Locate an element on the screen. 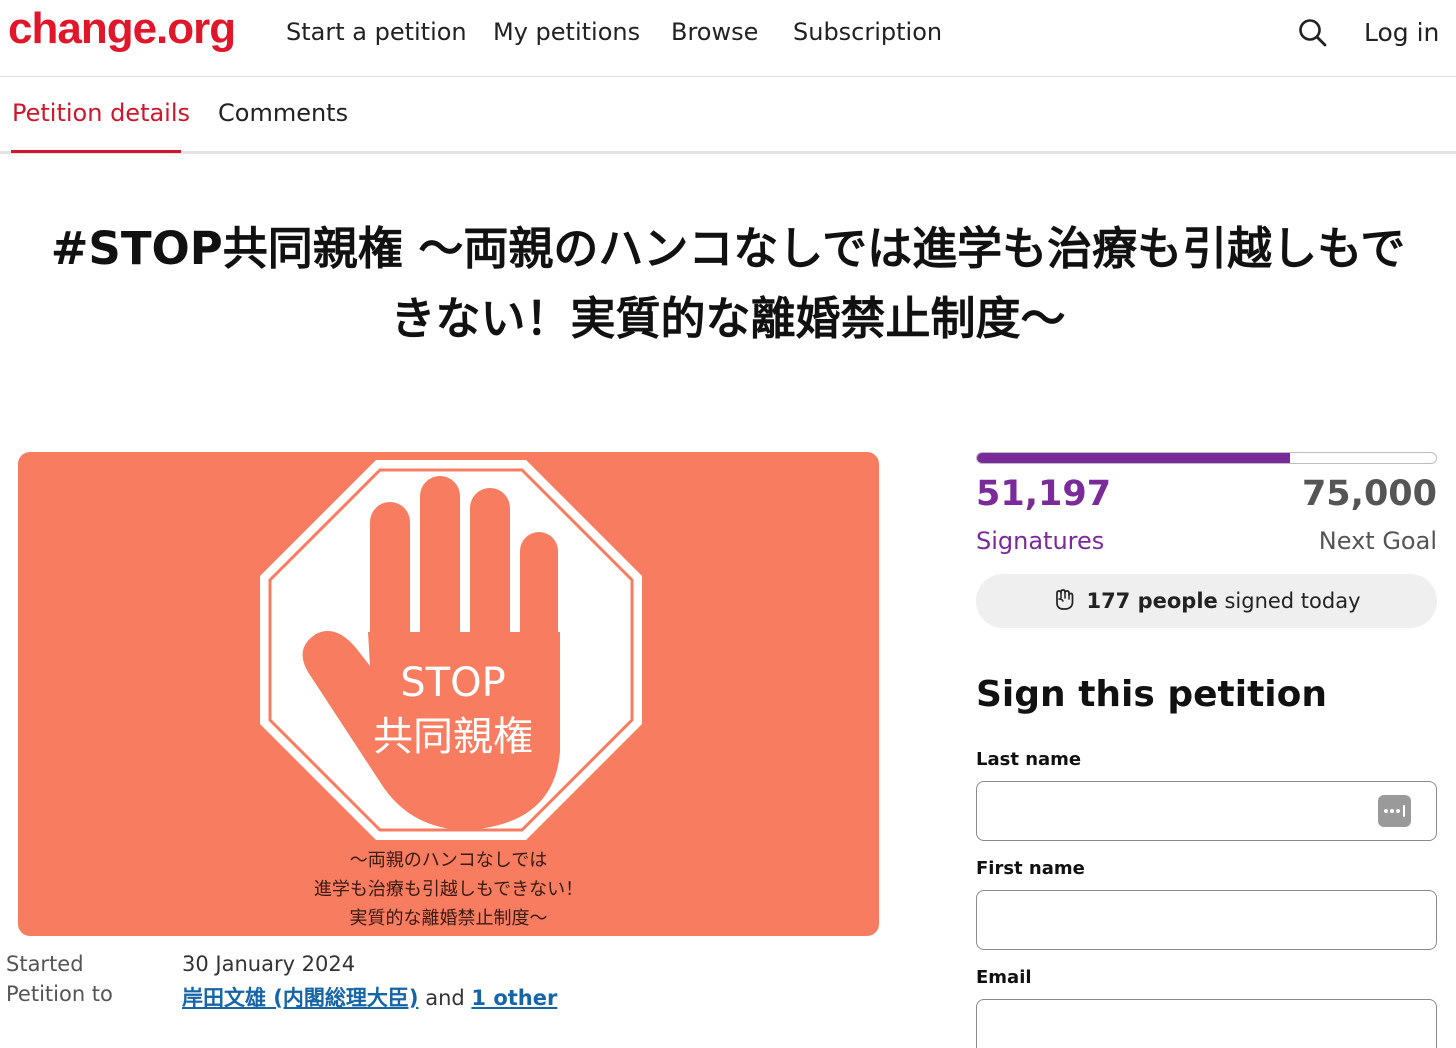  raised-fist-icon is located at coordinates (1065, 599).